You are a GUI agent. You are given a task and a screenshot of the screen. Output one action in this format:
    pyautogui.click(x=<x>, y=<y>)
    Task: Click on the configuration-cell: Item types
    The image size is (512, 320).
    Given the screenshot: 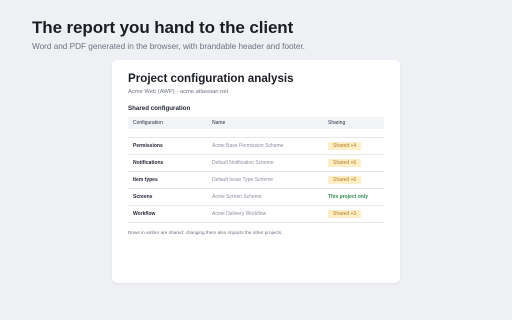 What is the action you would take?
    pyautogui.click(x=167, y=180)
    